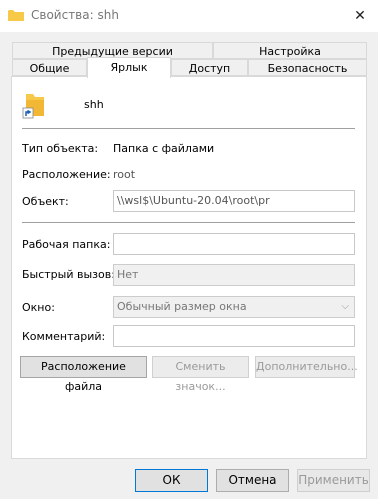 The height and width of the screenshot is (499, 378). What do you see at coordinates (68, 274) in the screenshot?
I see `hotkey-label: Быстрый вызов:` at bounding box center [68, 274].